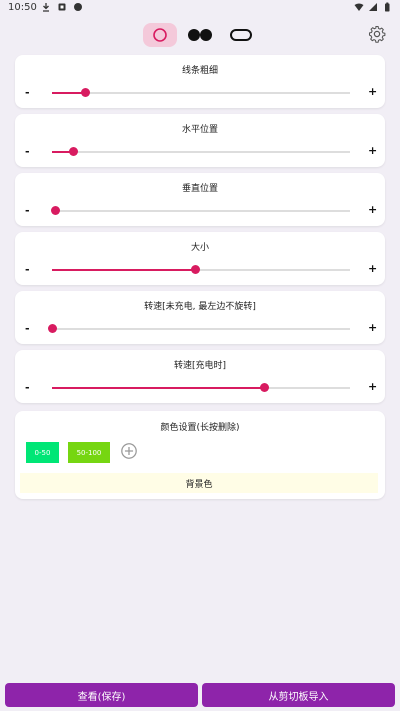 The height and width of the screenshot is (711, 400). I want to click on color-chip-0-50: 0-50, so click(42, 452).